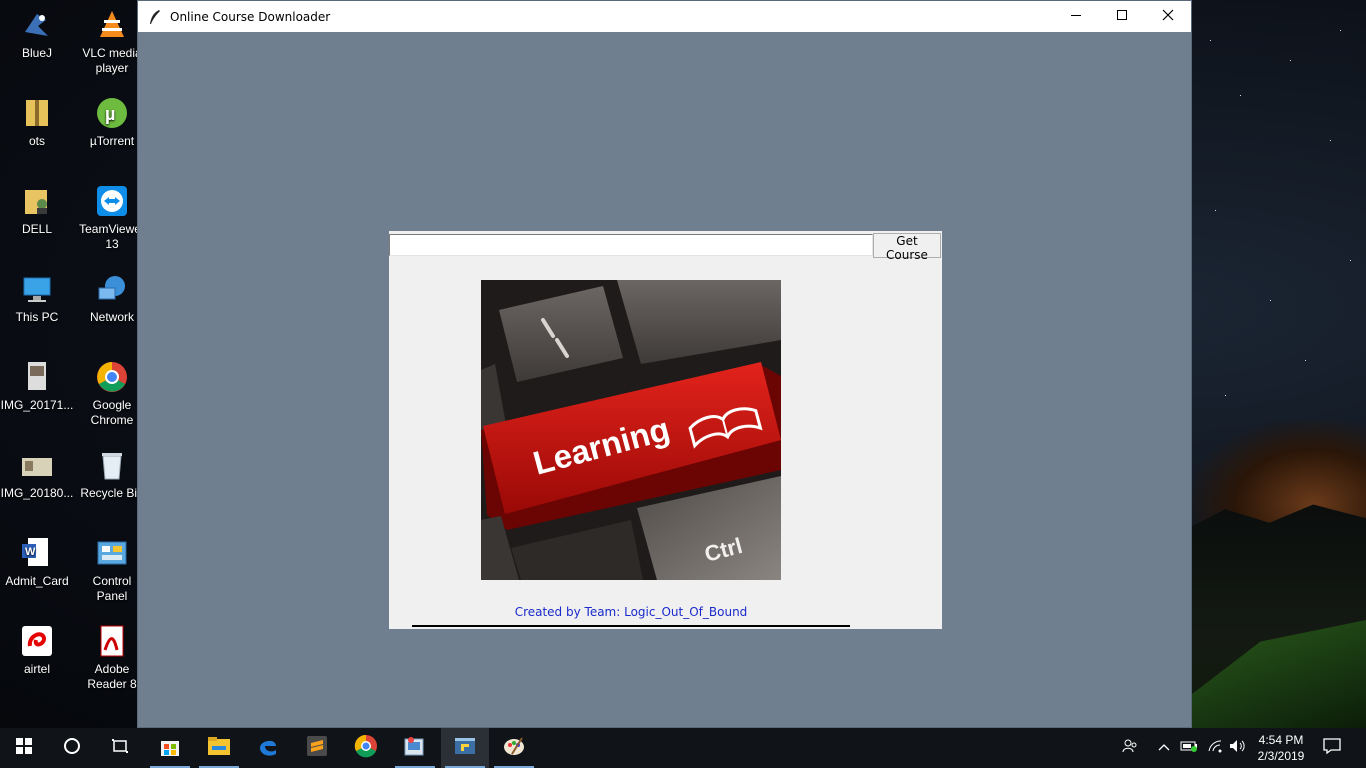  I want to click on volume-button, so click(1238, 748).